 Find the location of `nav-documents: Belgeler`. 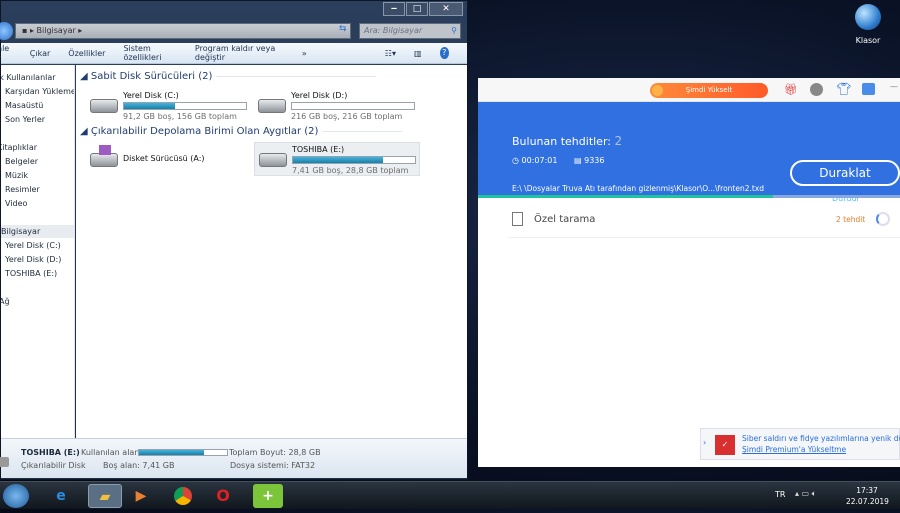

nav-documents: Belgeler is located at coordinates (21, 161).